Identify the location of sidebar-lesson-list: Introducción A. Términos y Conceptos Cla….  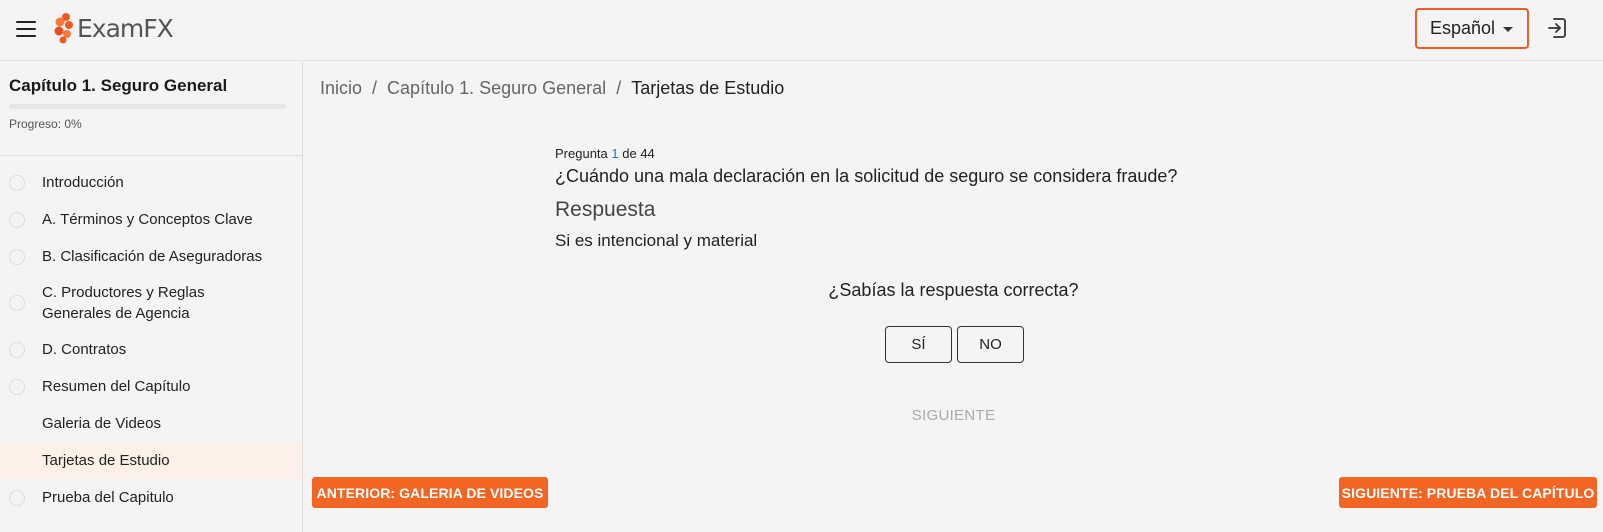
(151, 340).